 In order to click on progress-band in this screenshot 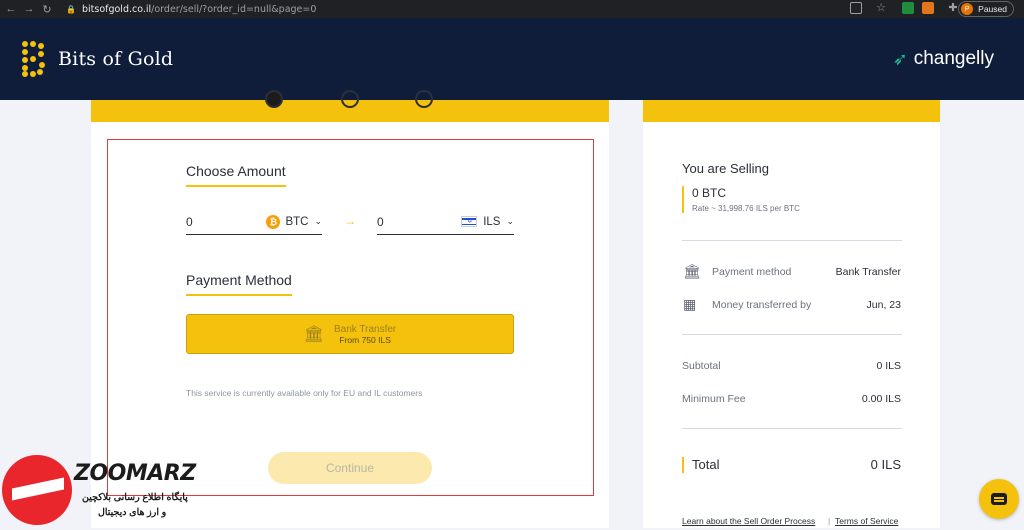, I will do `click(350, 106)`.